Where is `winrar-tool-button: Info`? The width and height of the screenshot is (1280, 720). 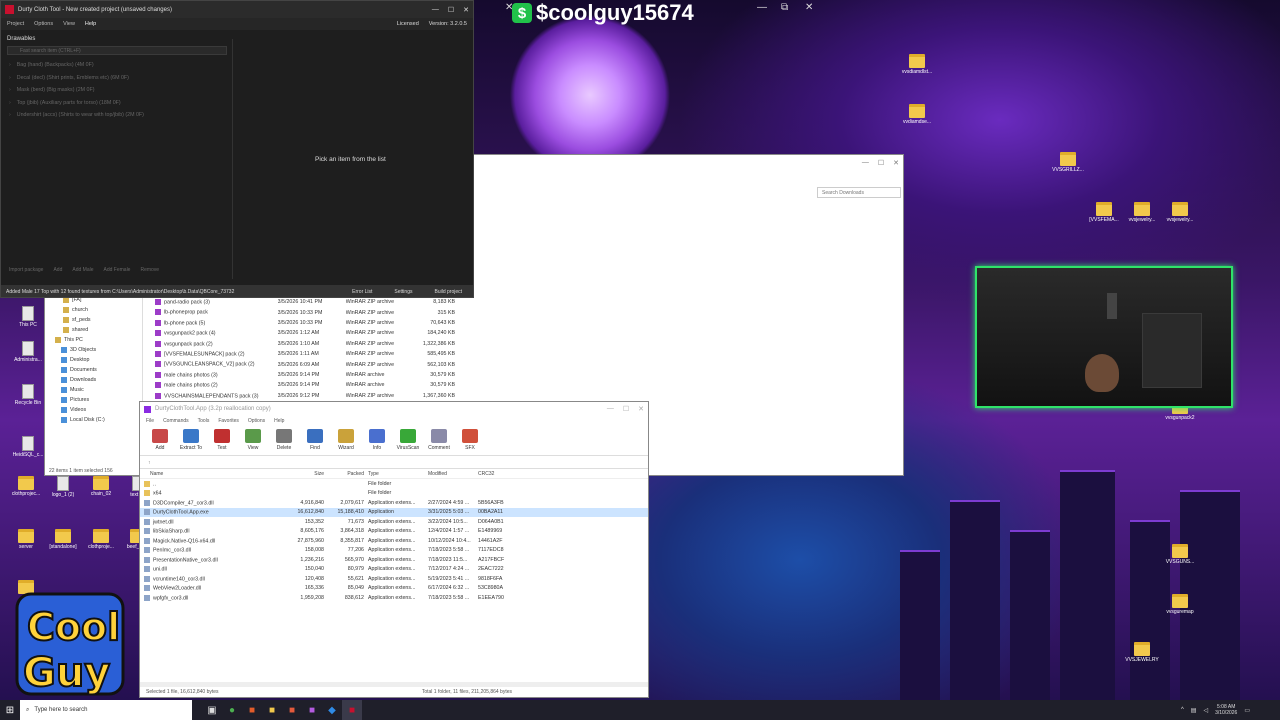 winrar-tool-button: Info is located at coordinates (377, 440).